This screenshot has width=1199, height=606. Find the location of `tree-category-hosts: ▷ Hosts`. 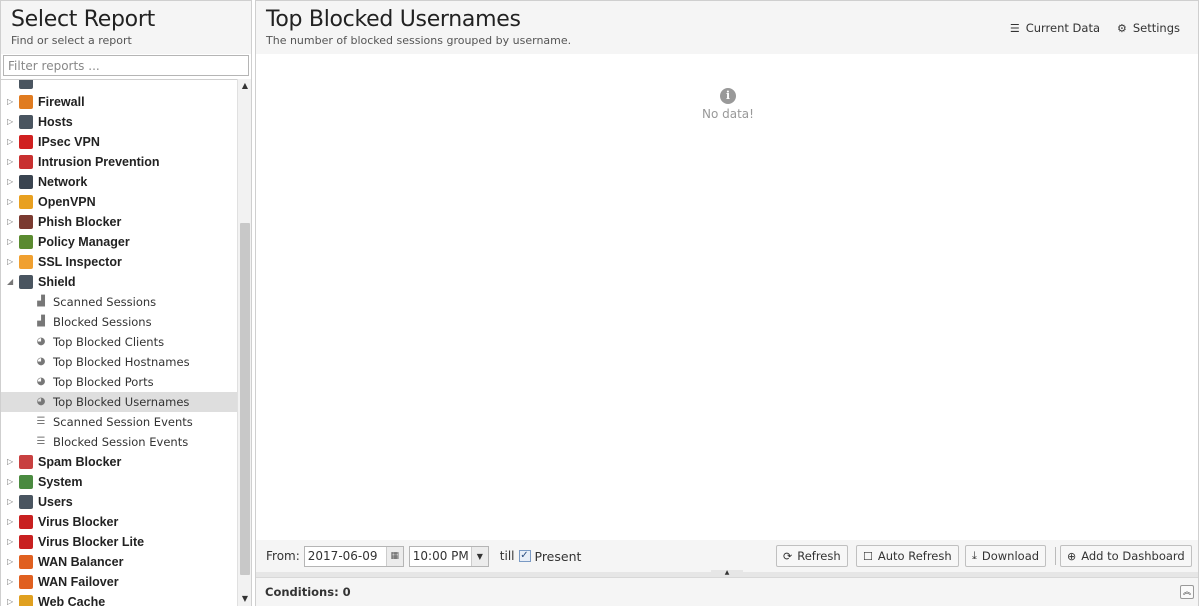

tree-category-hosts: ▷ Hosts is located at coordinates (119, 122).